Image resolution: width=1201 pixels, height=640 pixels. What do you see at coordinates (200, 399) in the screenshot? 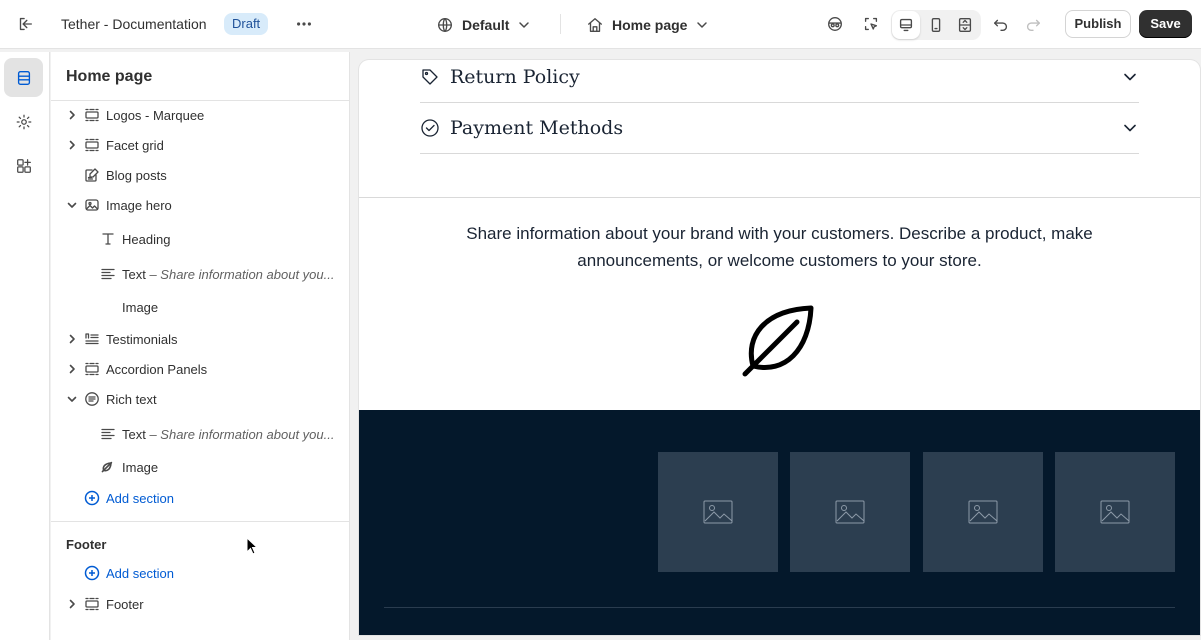
I see `section-rich-text: Rich text` at bounding box center [200, 399].